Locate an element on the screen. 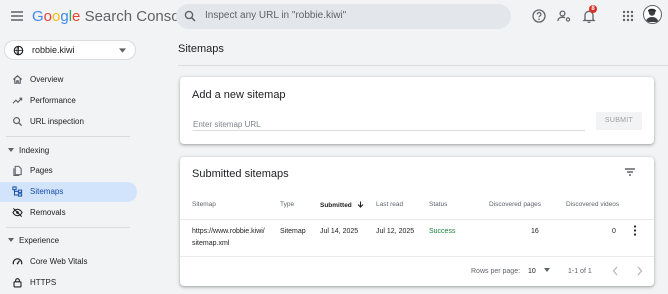 The image size is (668, 294). sitemap-url-input is located at coordinates (389, 123).